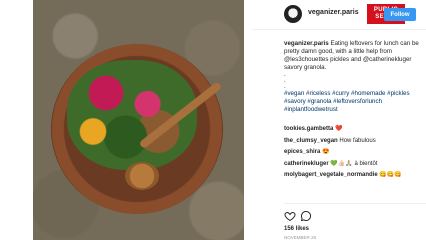  What do you see at coordinates (331, 175) in the screenshot?
I see `comment-user: molybagert_vegetale_normandie` at bounding box center [331, 175].